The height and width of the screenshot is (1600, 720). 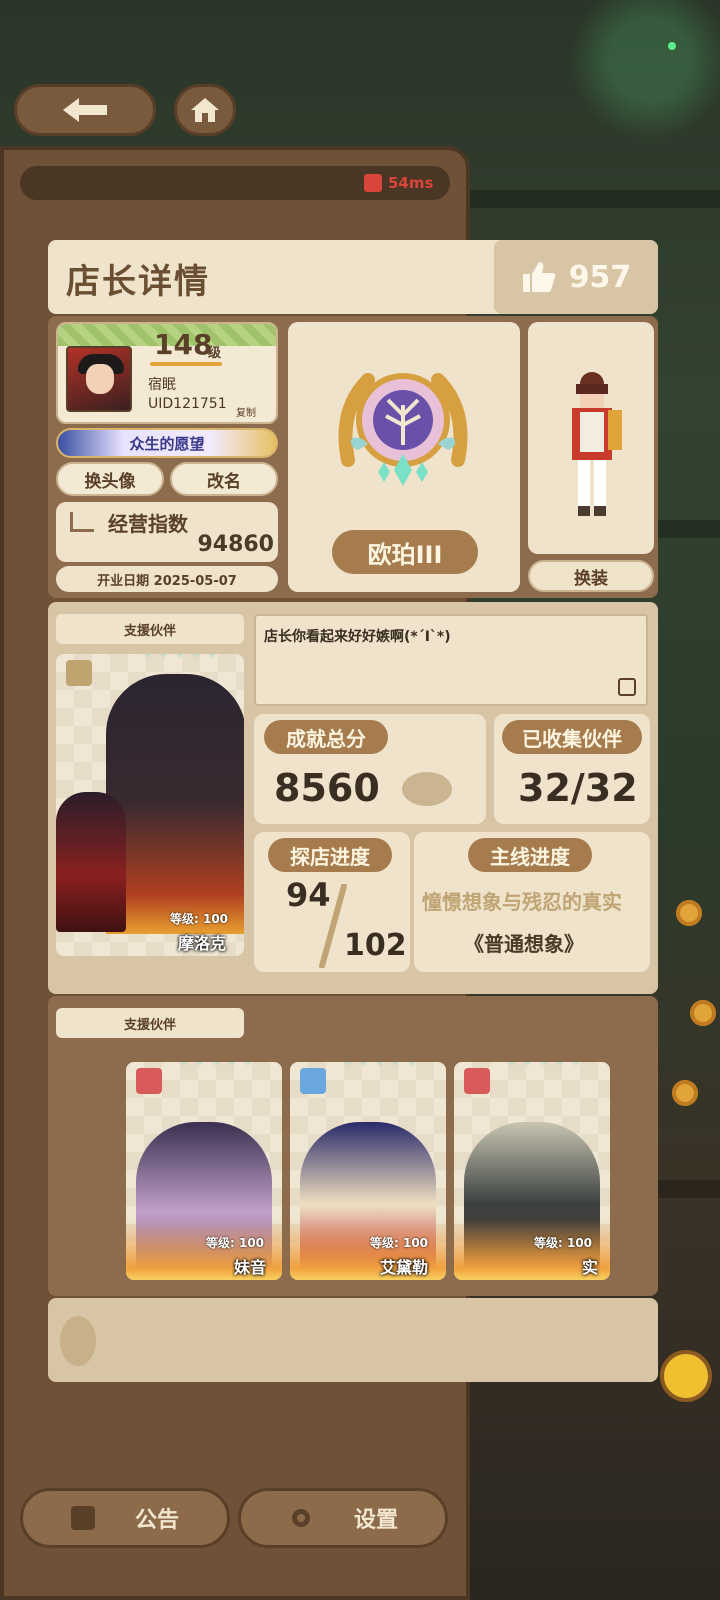 What do you see at coordinates (578, 788) in the screenshot?
I see `collection-value: 32/32` at bounding box center [578, 788].